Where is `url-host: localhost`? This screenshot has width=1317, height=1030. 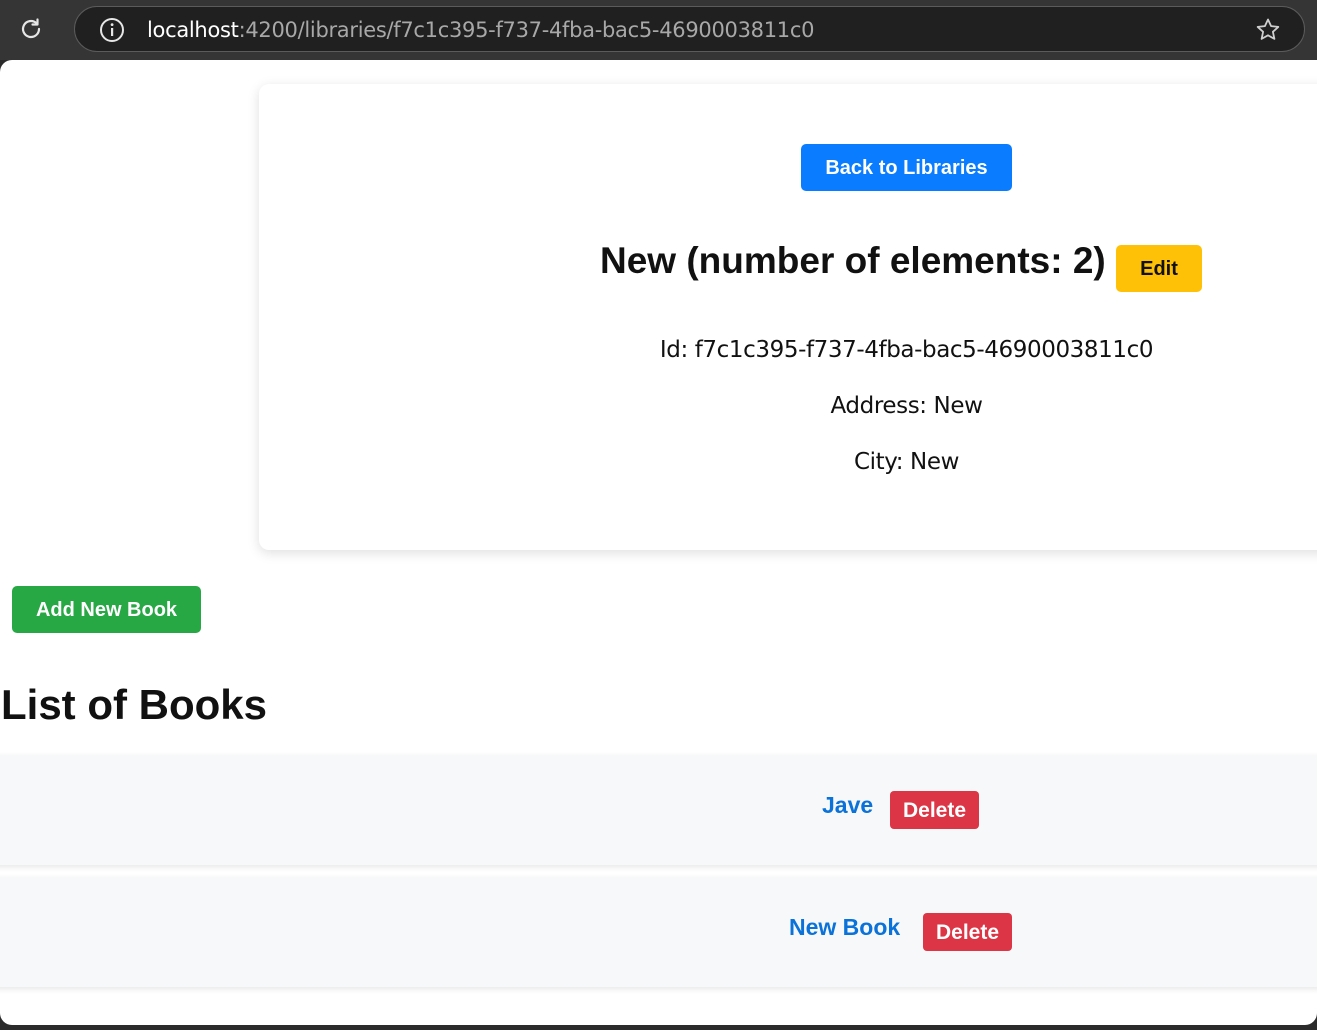 url-host: localhost is located at coordinates (193, 30).